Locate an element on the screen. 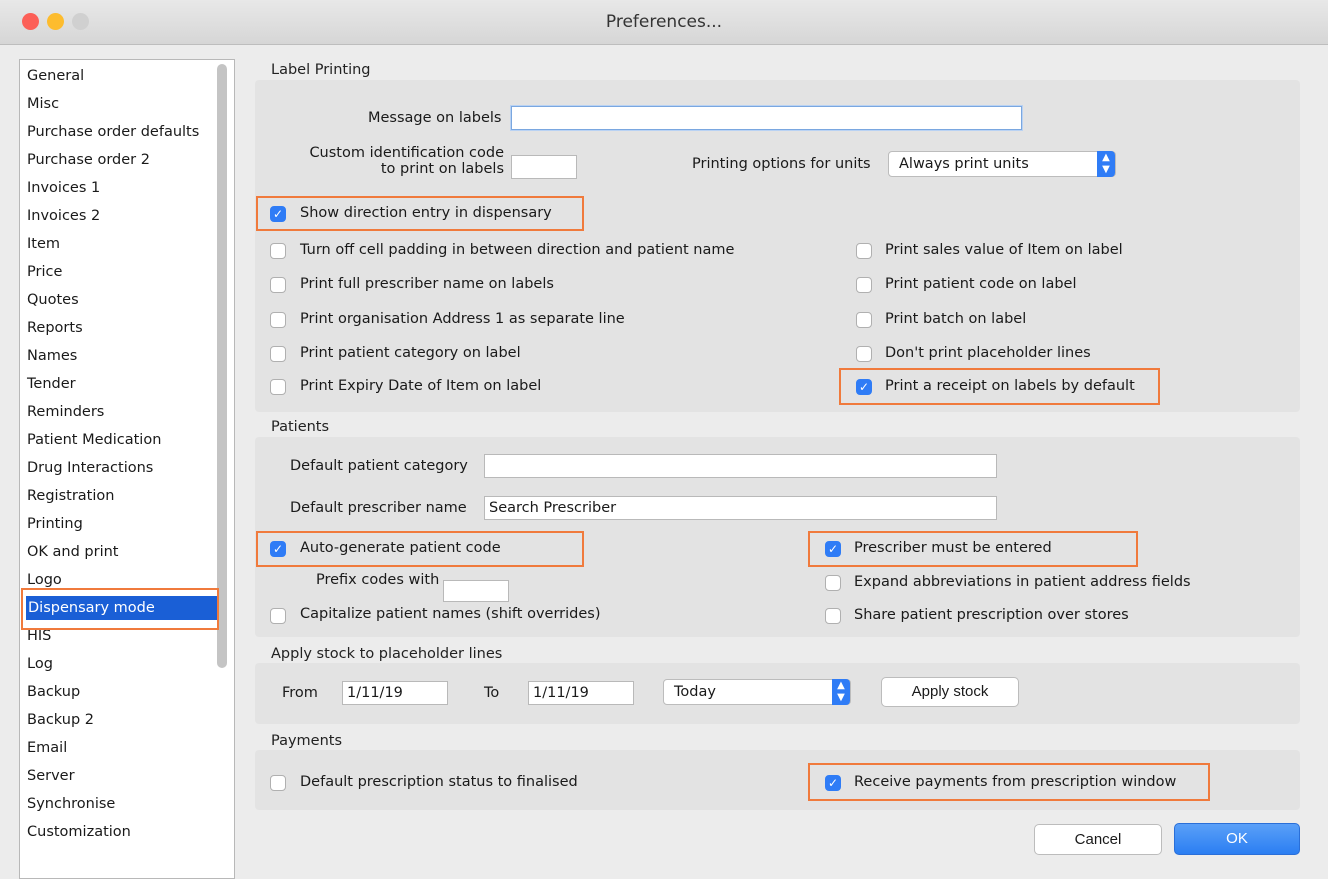 The width and height of the screenshot is (1328, 879). expand-abbrev-checkbox is located at coordinates (833, 583).